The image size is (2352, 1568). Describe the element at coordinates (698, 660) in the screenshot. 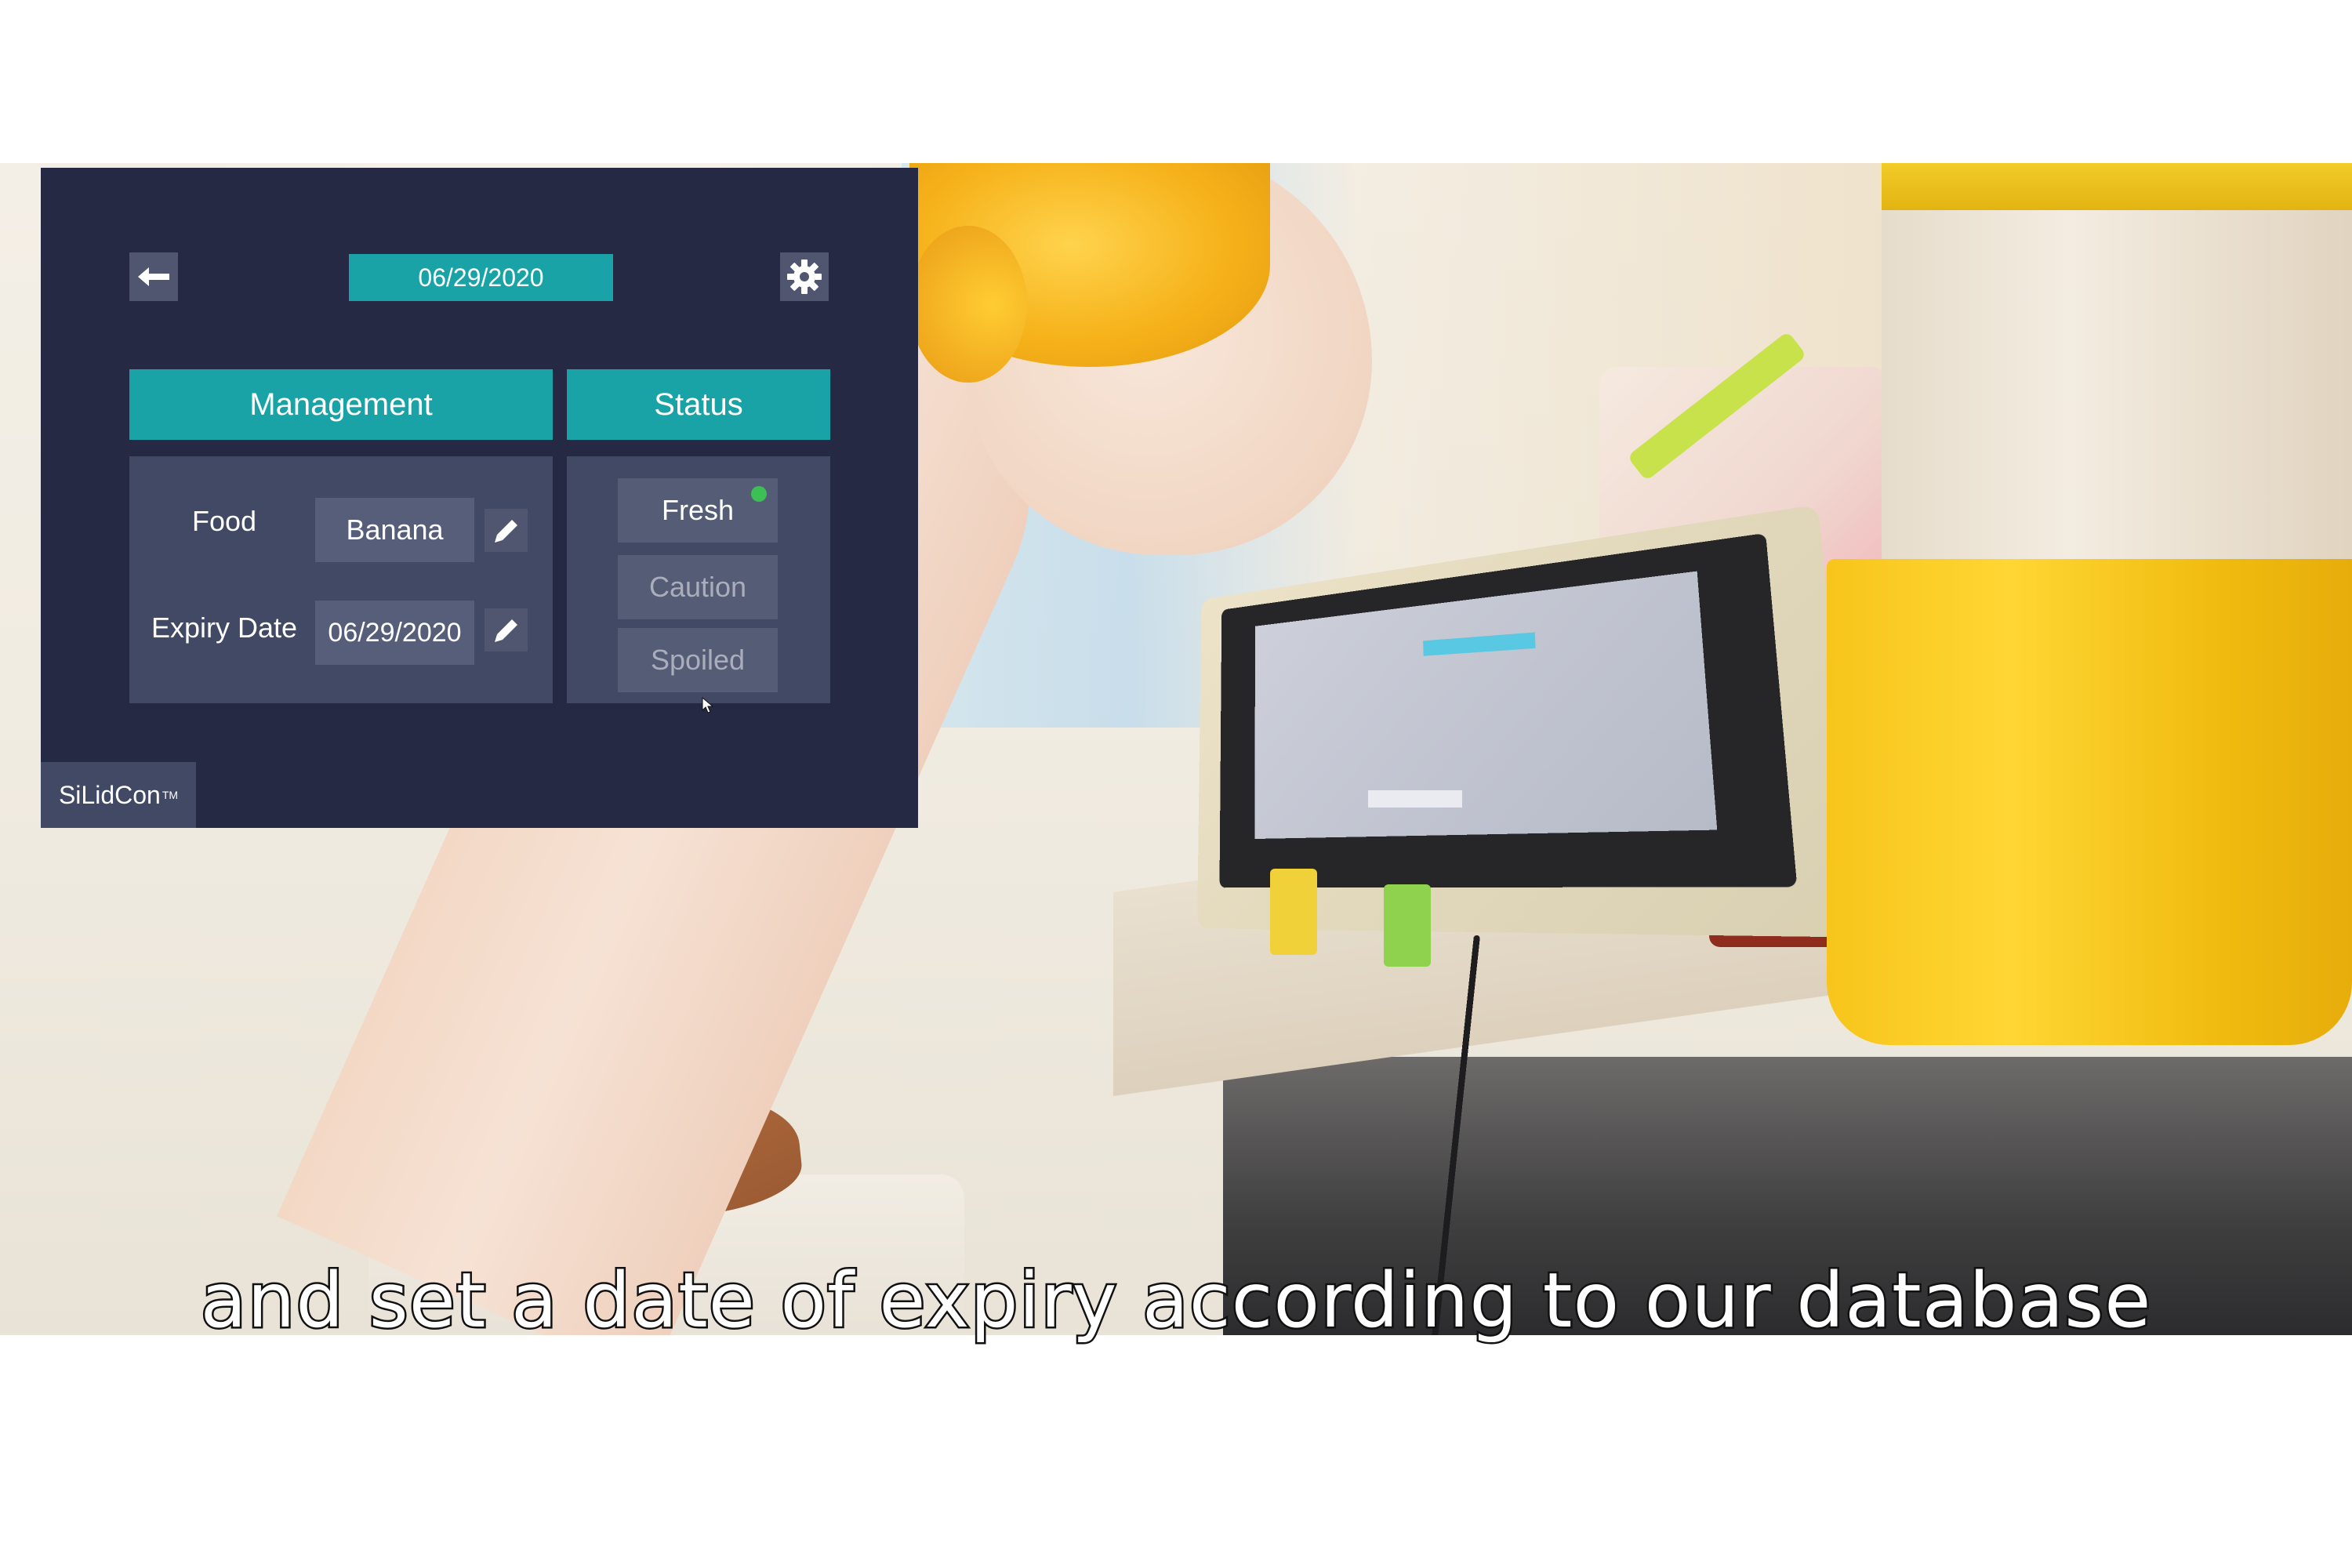

I see `status-spoiled-button: Spoiled` at that location.